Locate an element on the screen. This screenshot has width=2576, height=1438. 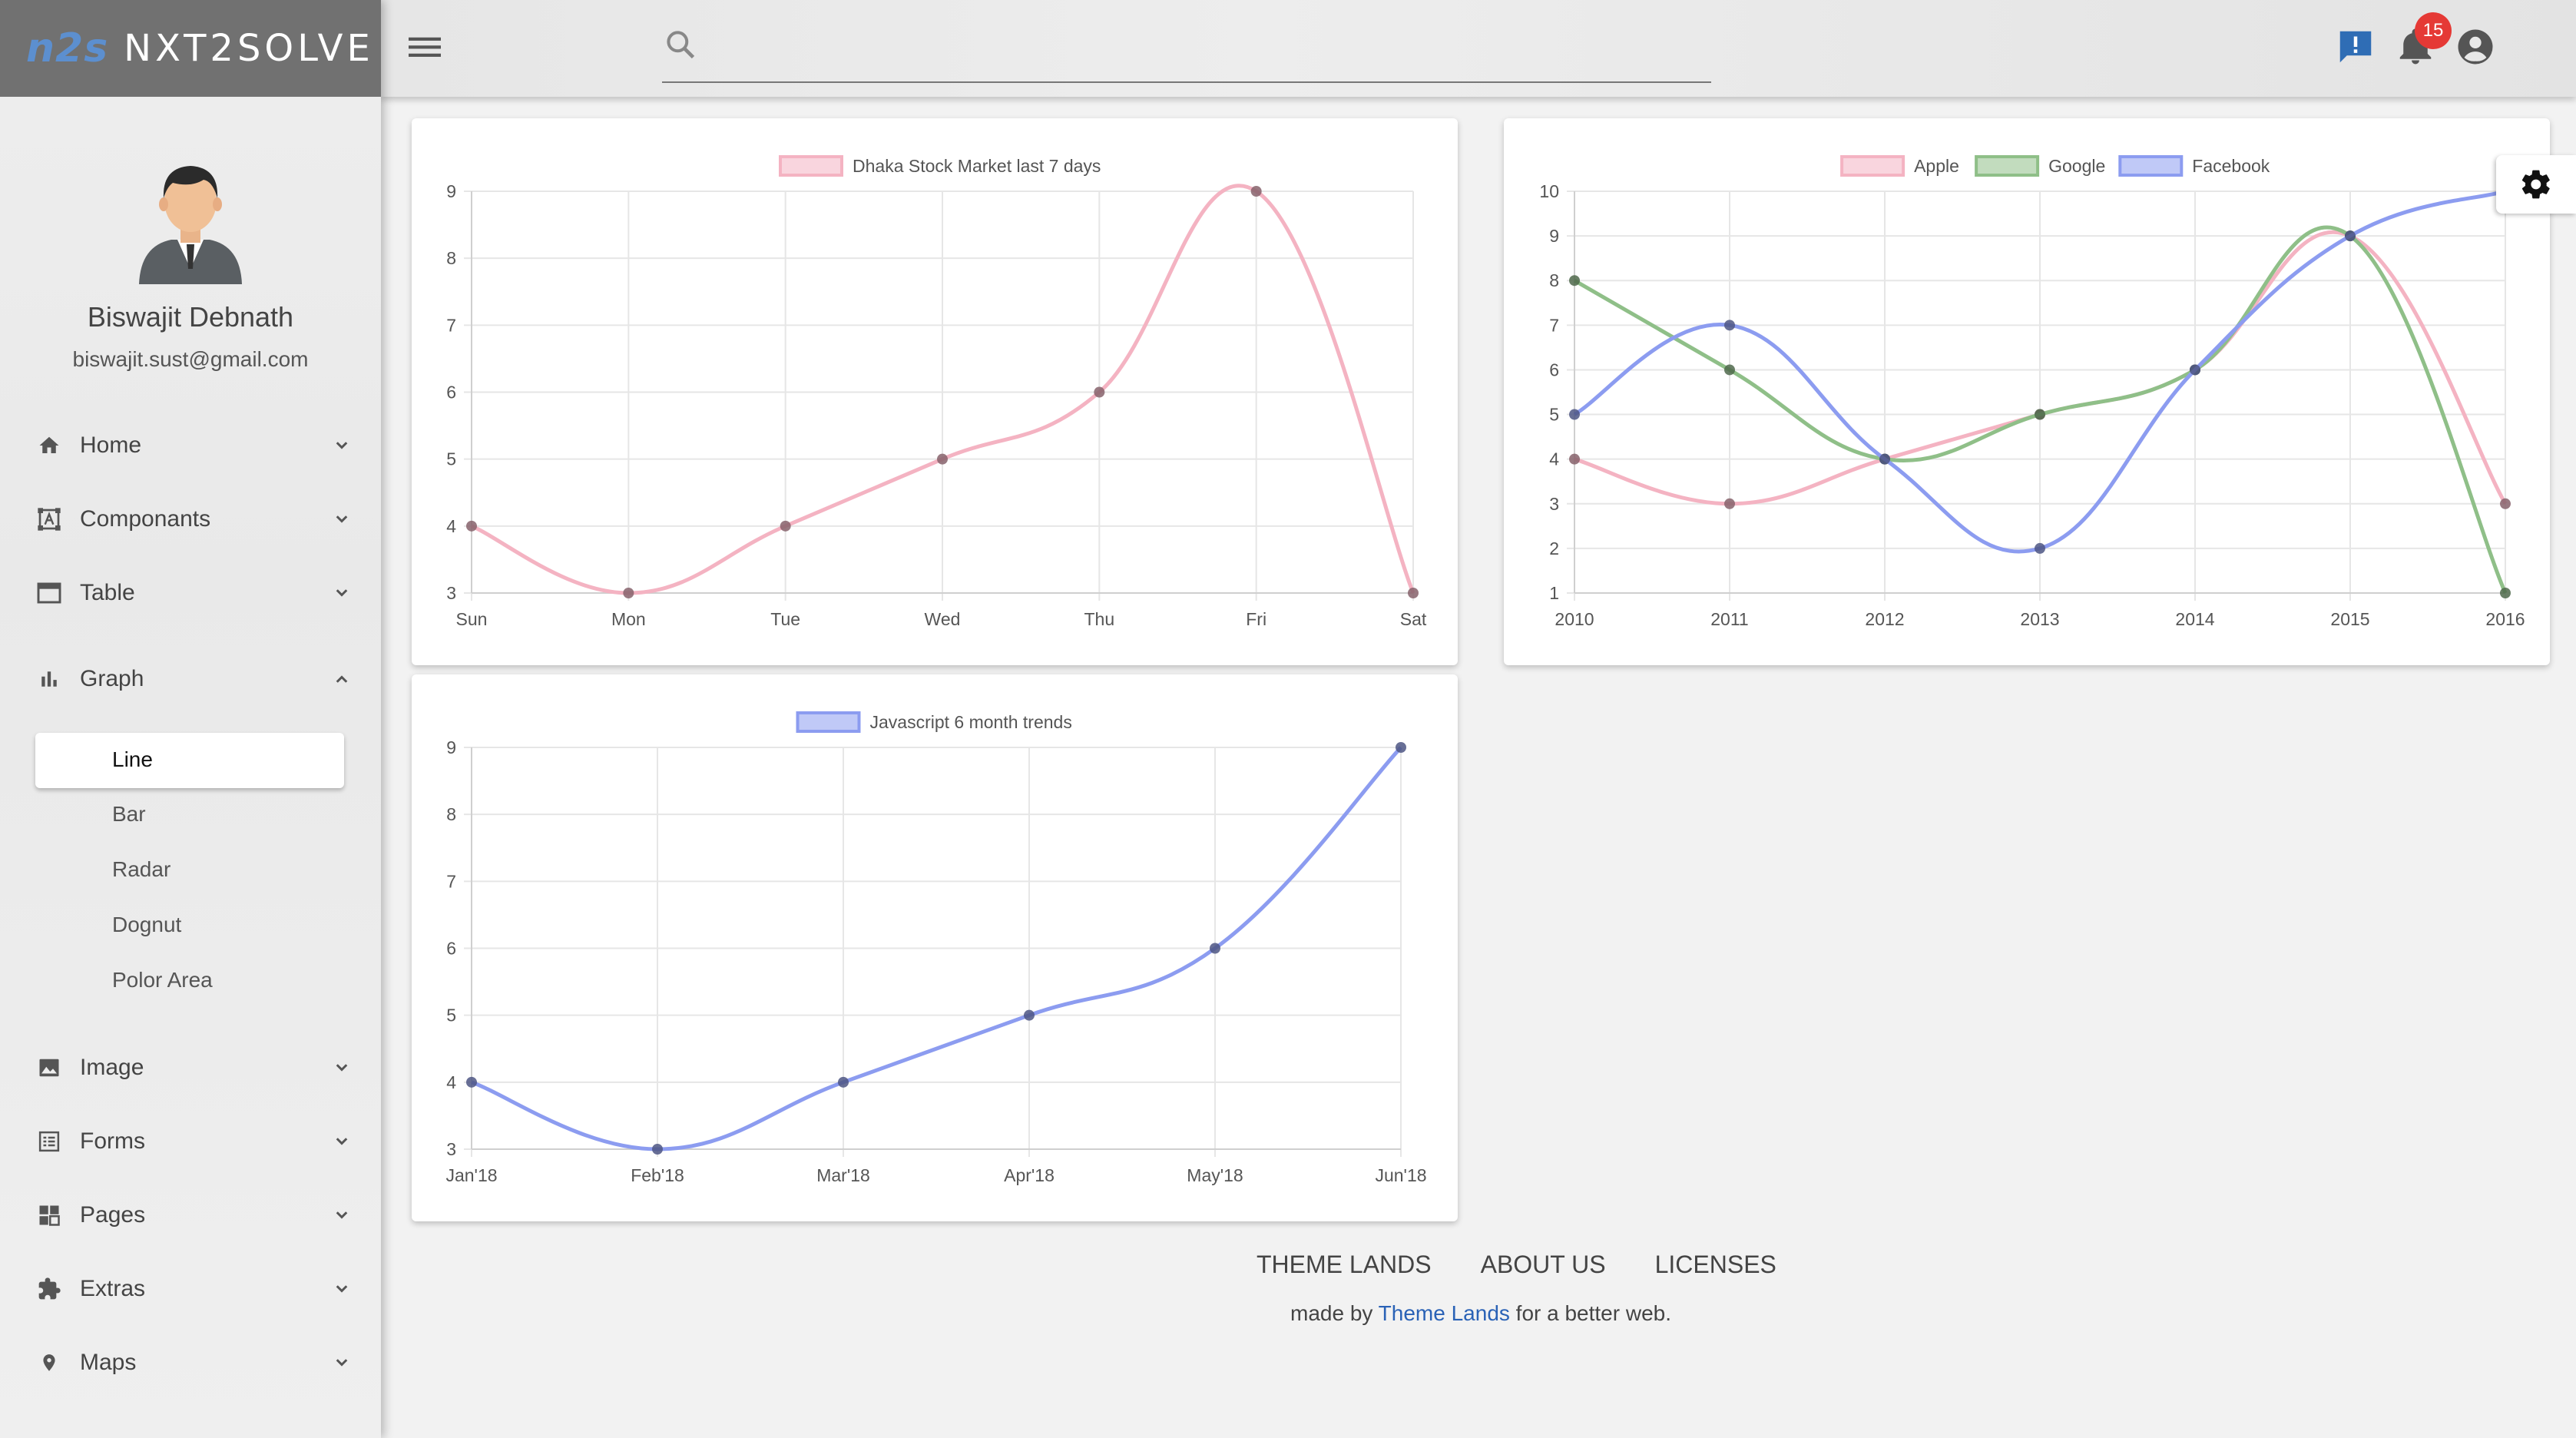
sidebar-item-label: Image is located at coordinates (112, 1067).